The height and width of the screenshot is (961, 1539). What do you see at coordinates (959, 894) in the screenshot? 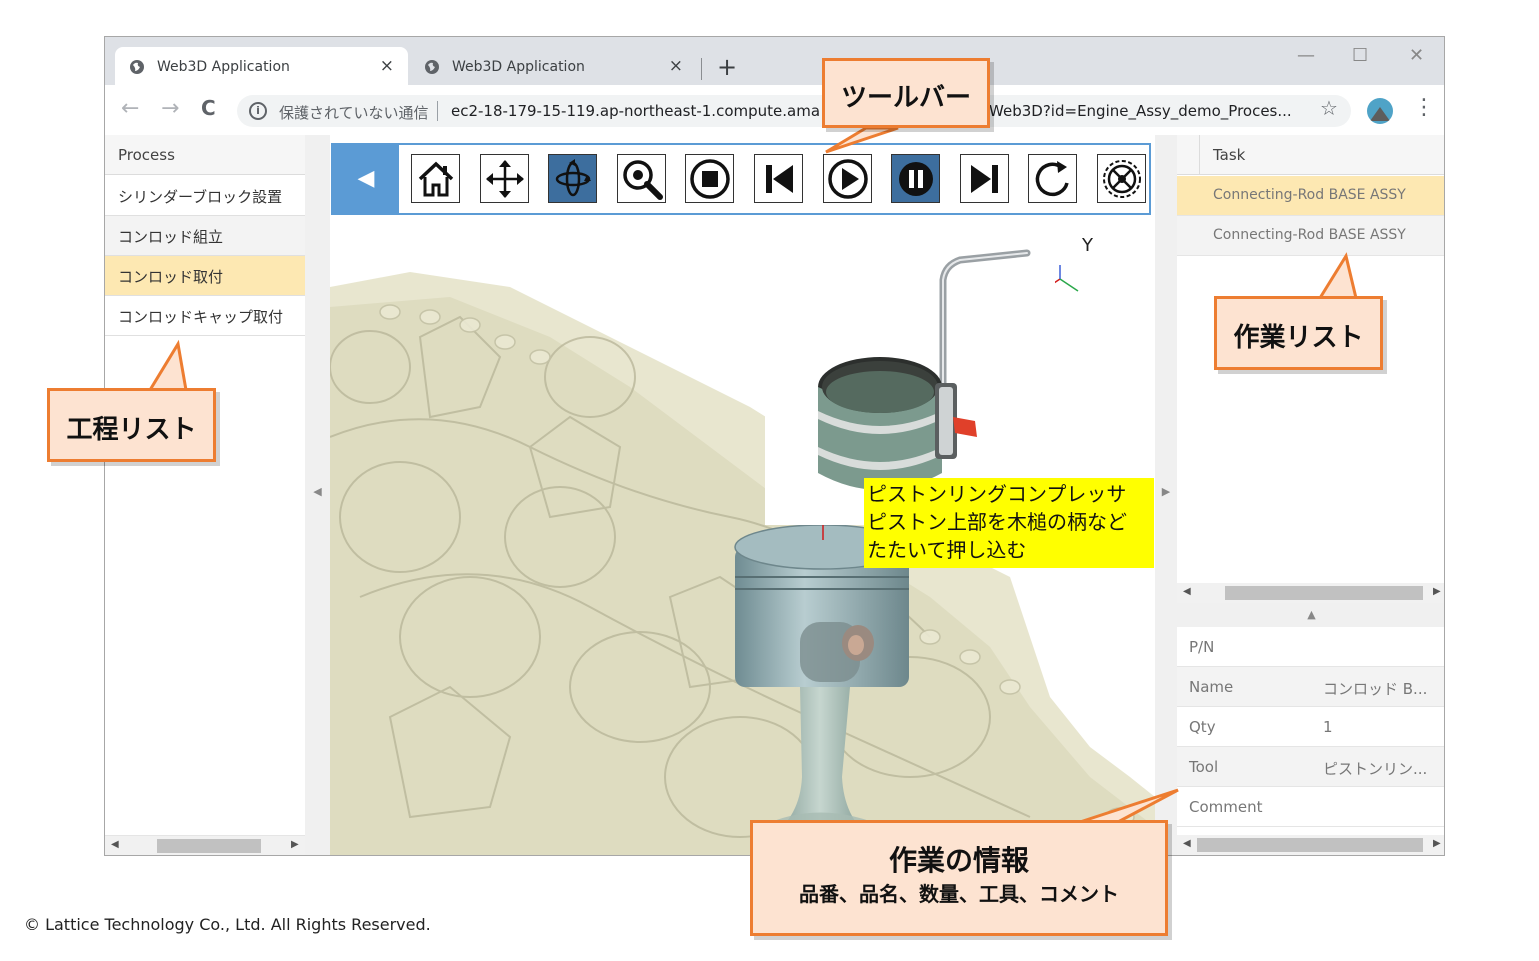
I see `callout-task-info-sub: 品番、品名、数量、工具、コメント` at bounding box center [959, 894].